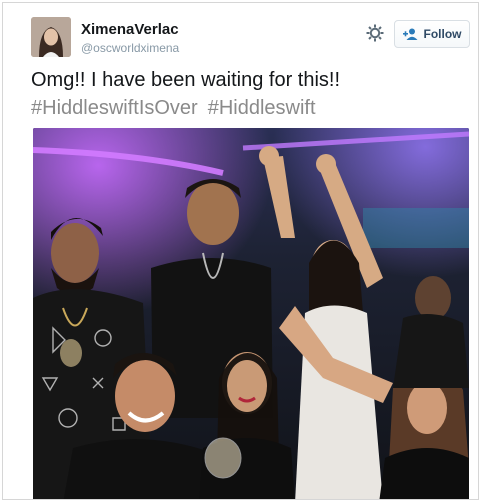  I want to click on display-name: XimenaVerlac, so click(130, 29).